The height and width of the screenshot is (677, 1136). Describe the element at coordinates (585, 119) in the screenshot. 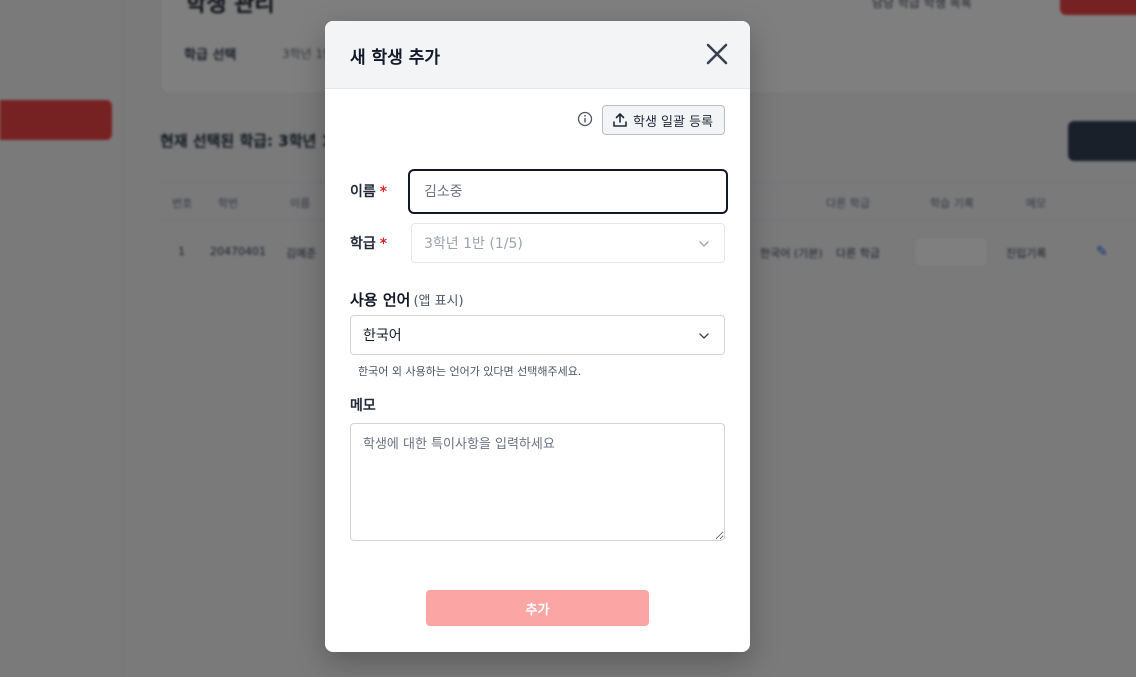

I see `info-icon` at that location.